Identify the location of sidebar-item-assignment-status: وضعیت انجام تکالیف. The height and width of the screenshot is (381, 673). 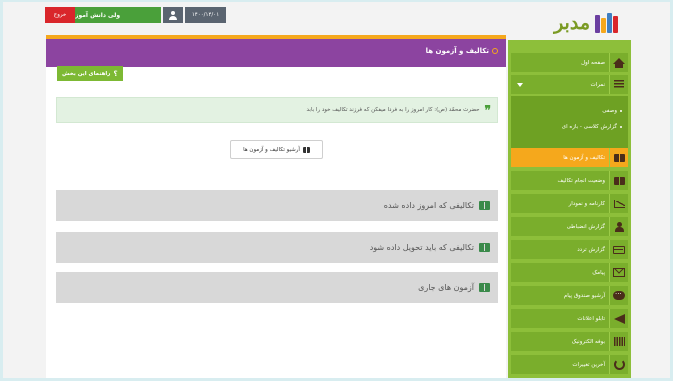
(569, 180).